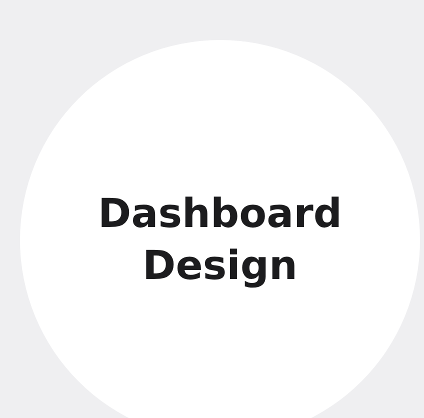 The image size is (424, 418). I want to click on title: Dashboard Design, so click(220, 240).